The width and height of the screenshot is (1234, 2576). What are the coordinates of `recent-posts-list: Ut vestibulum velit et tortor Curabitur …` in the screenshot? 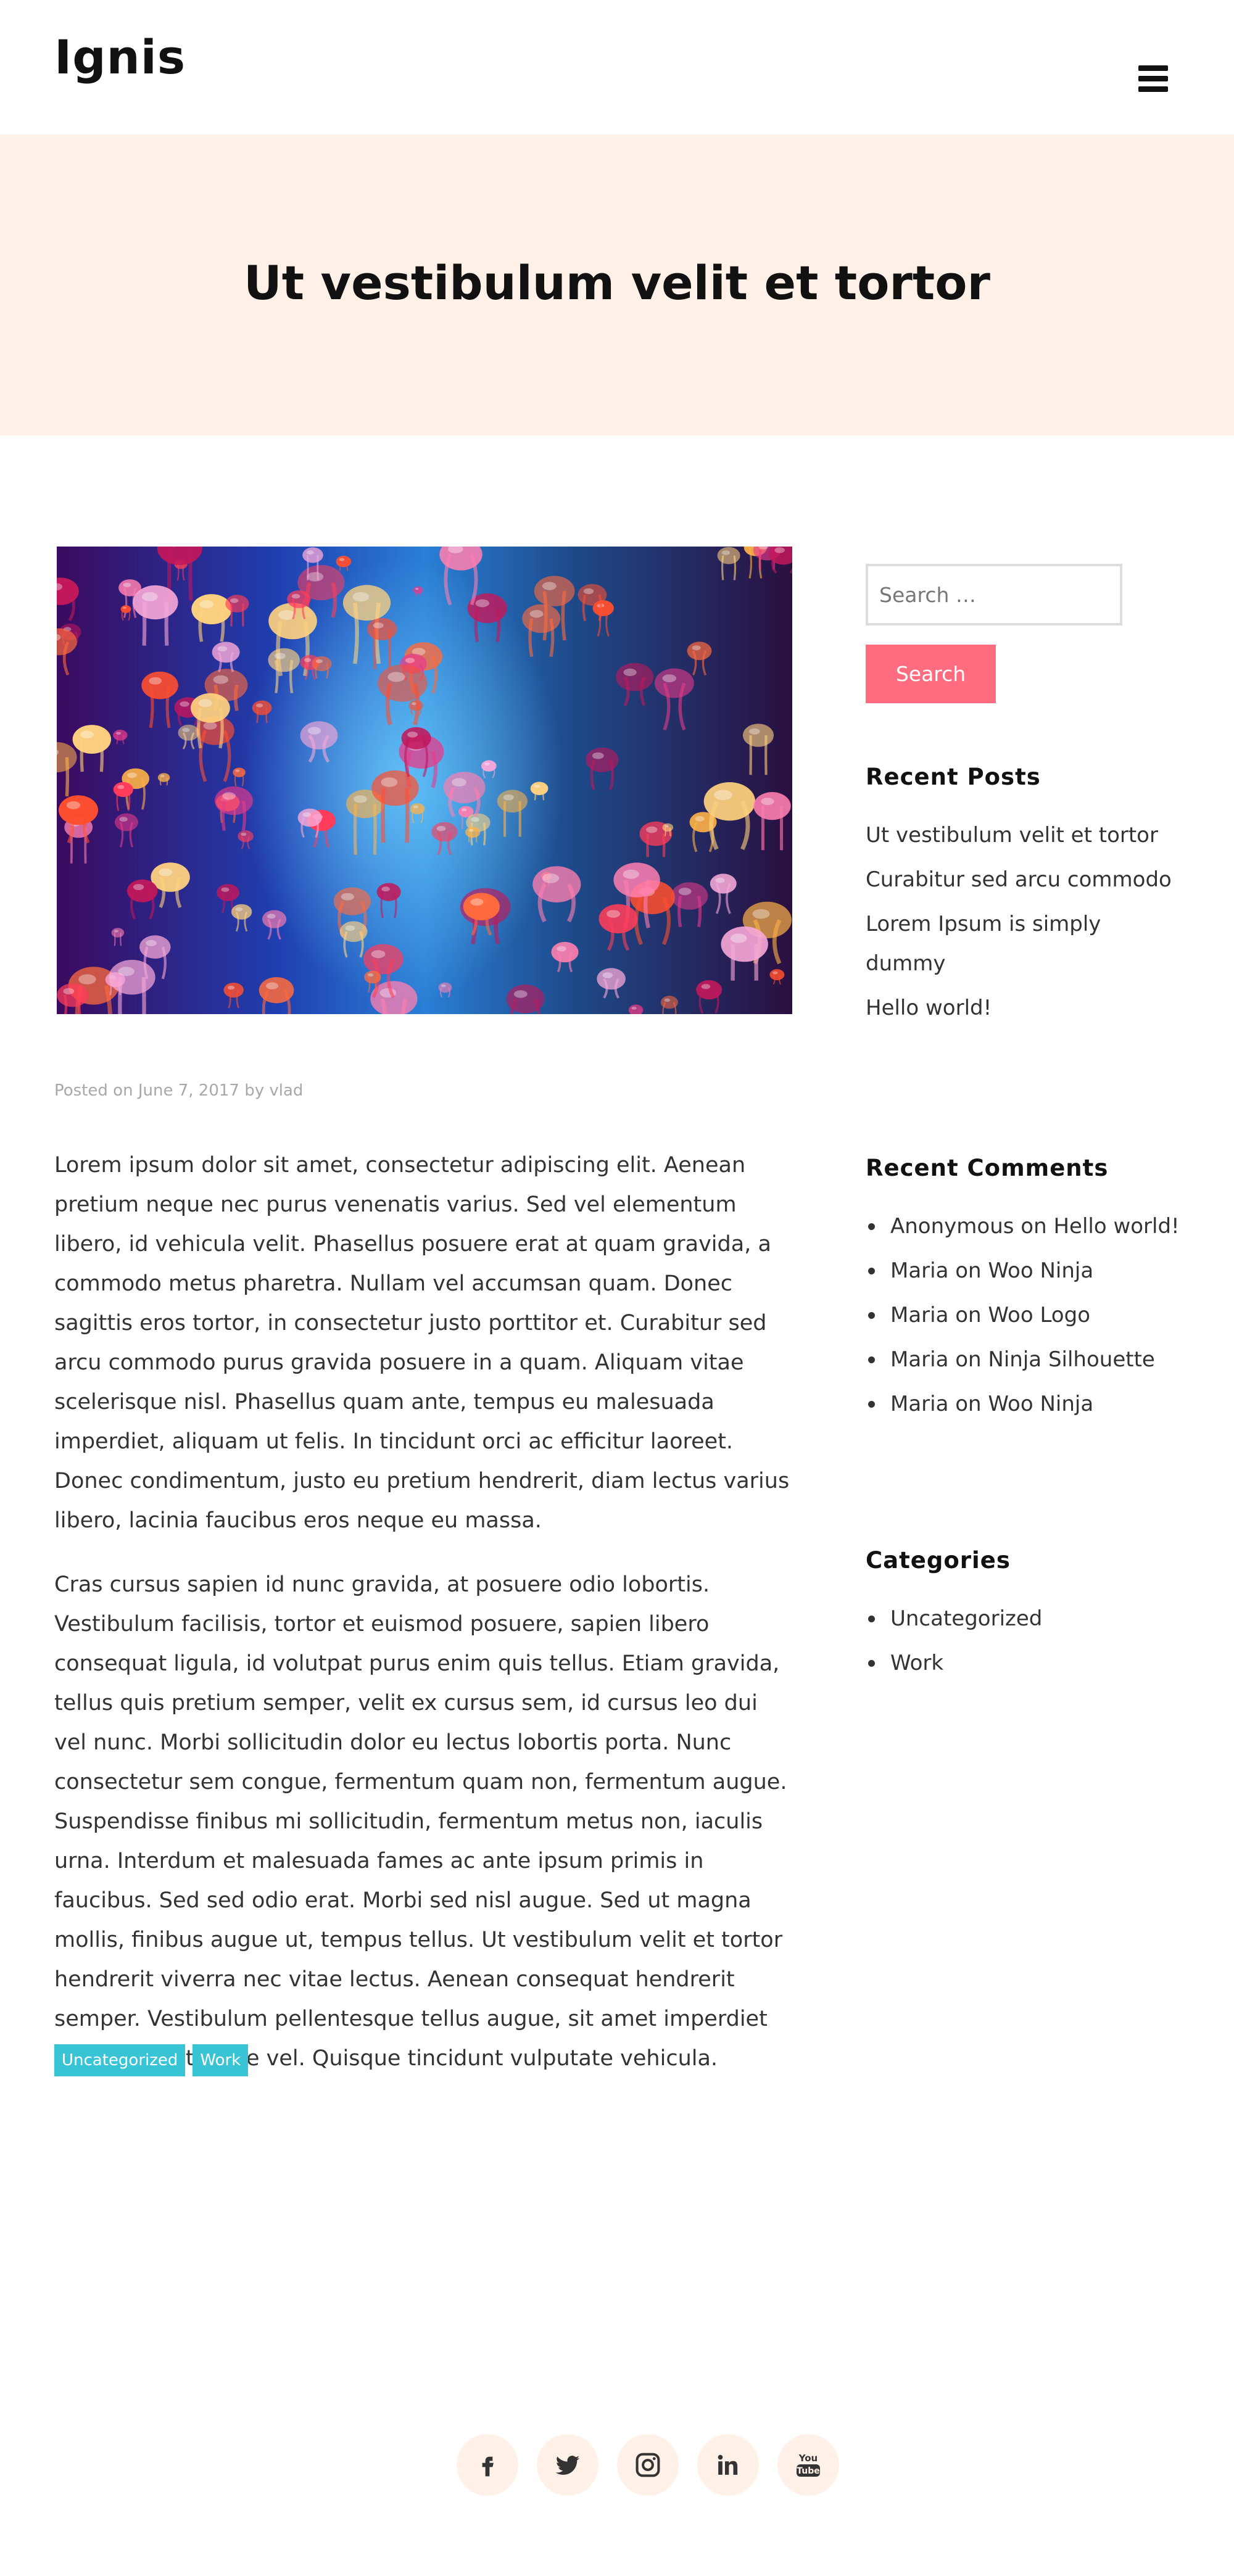 It's located at (1026, 924).